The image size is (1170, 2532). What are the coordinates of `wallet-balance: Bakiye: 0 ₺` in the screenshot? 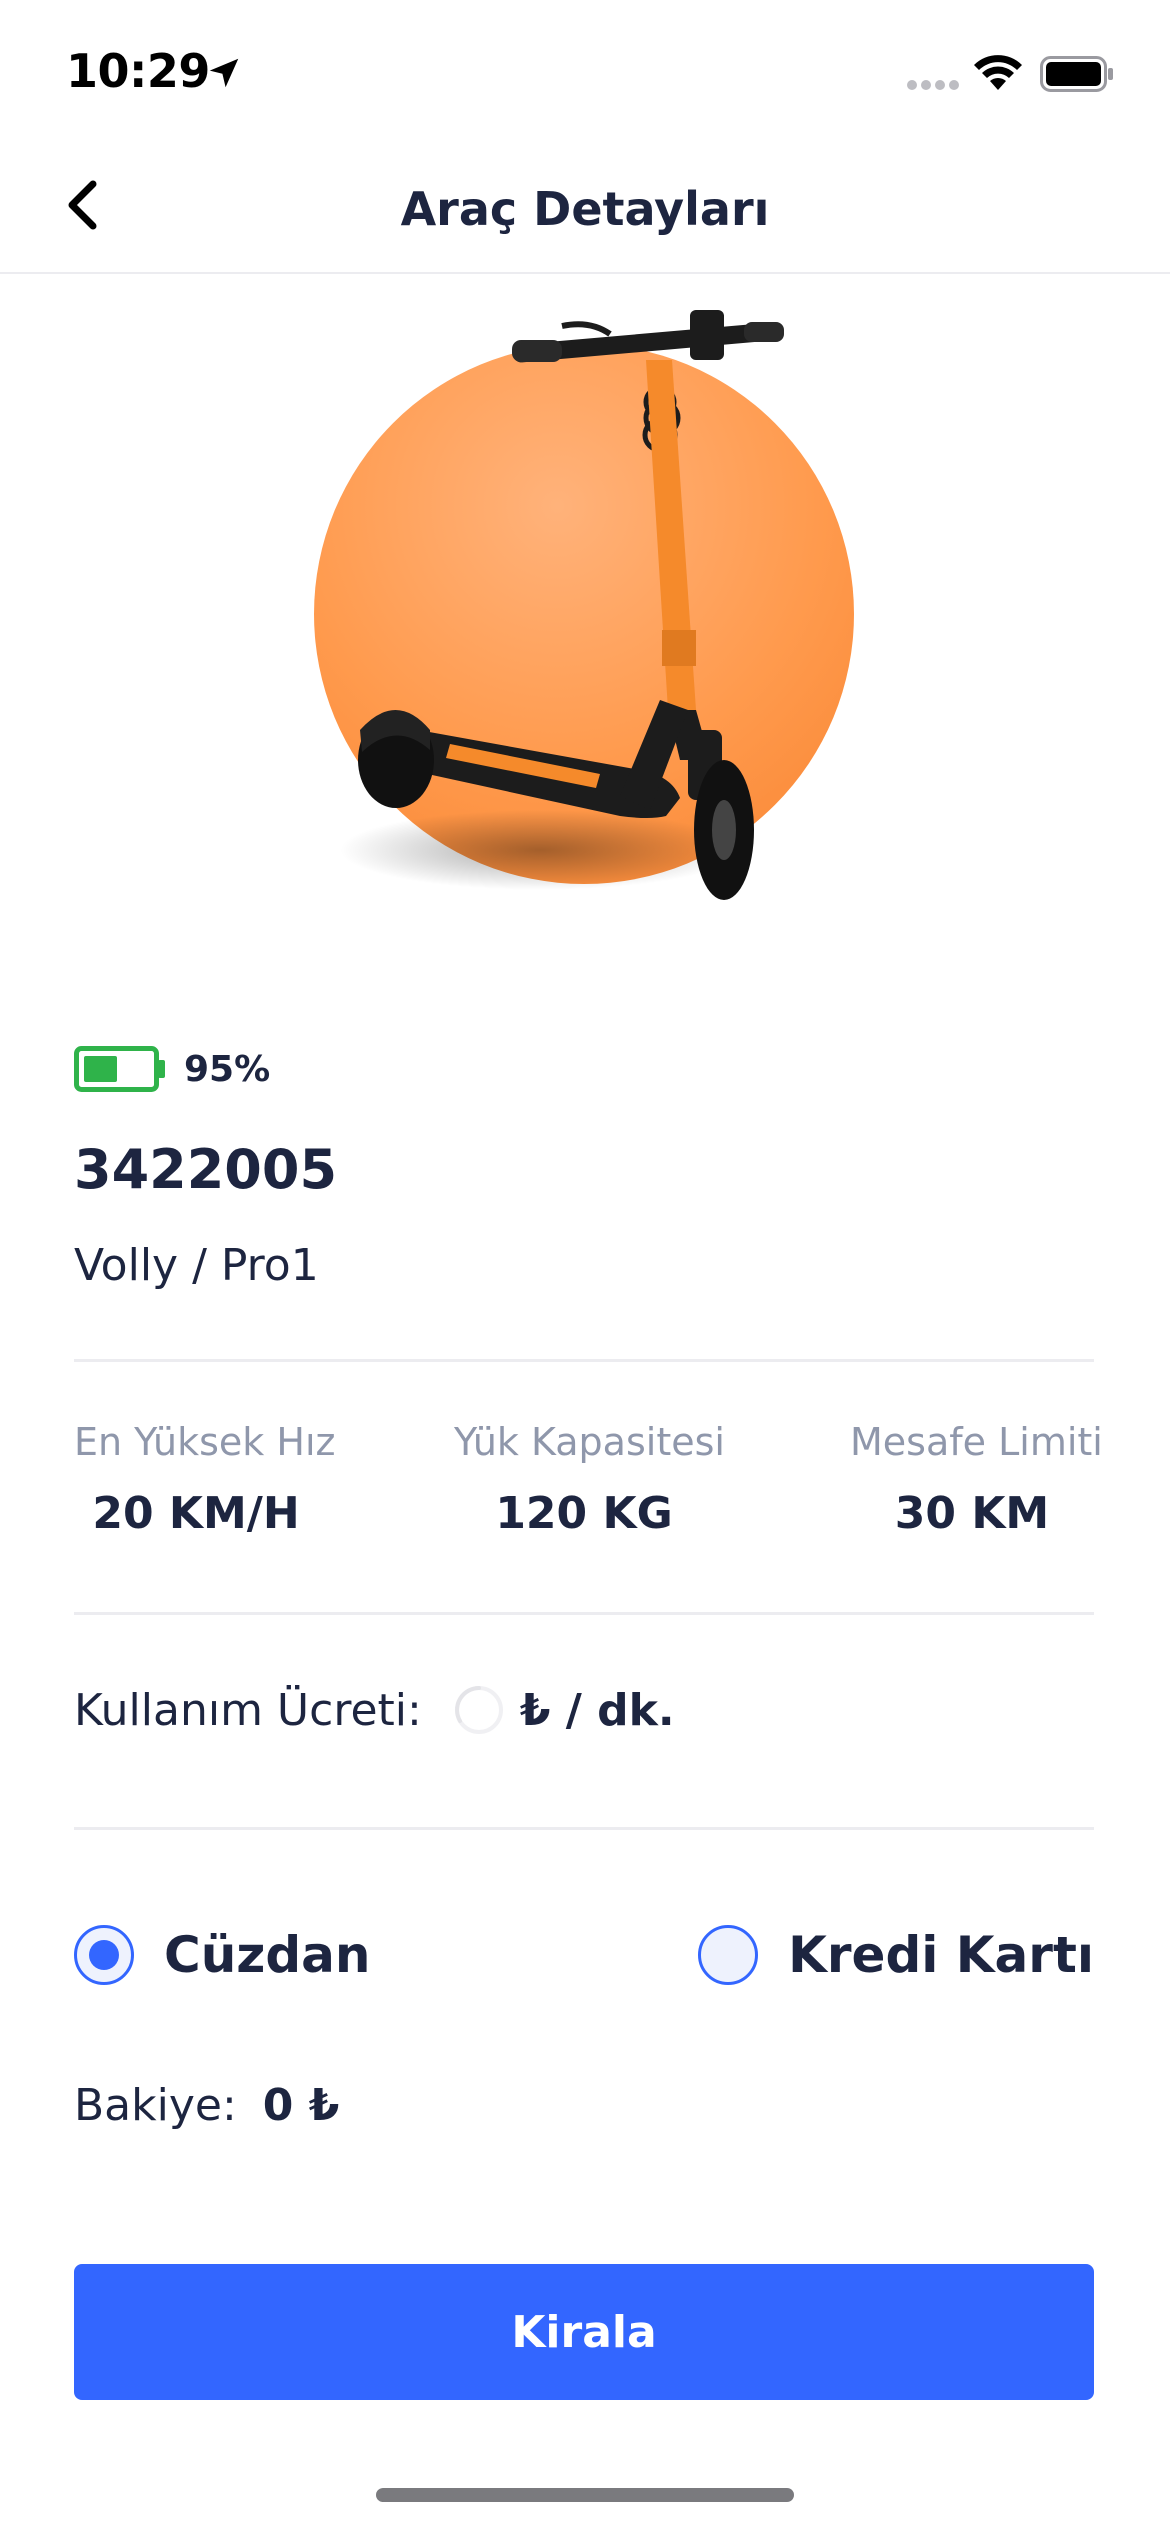 It's located at (206, 2105).